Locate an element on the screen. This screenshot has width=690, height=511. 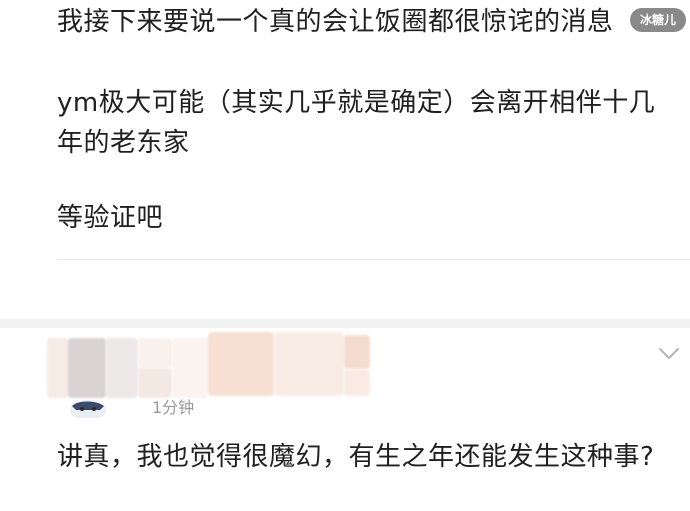
divider is located at coordinates (373, 259).